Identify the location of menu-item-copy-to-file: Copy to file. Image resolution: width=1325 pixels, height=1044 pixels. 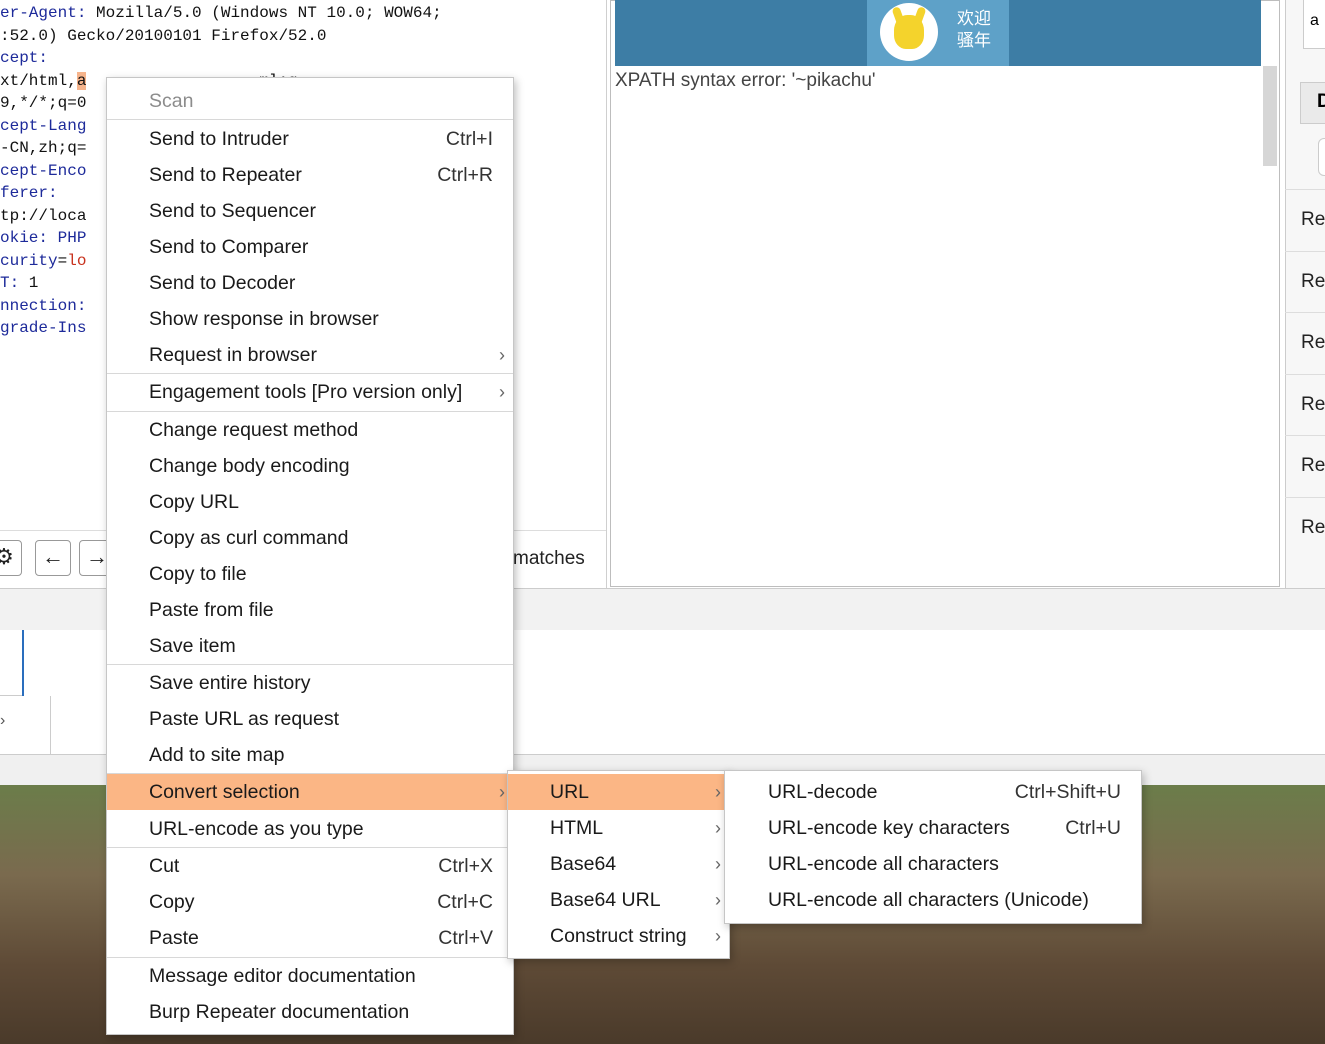
(310, 574).